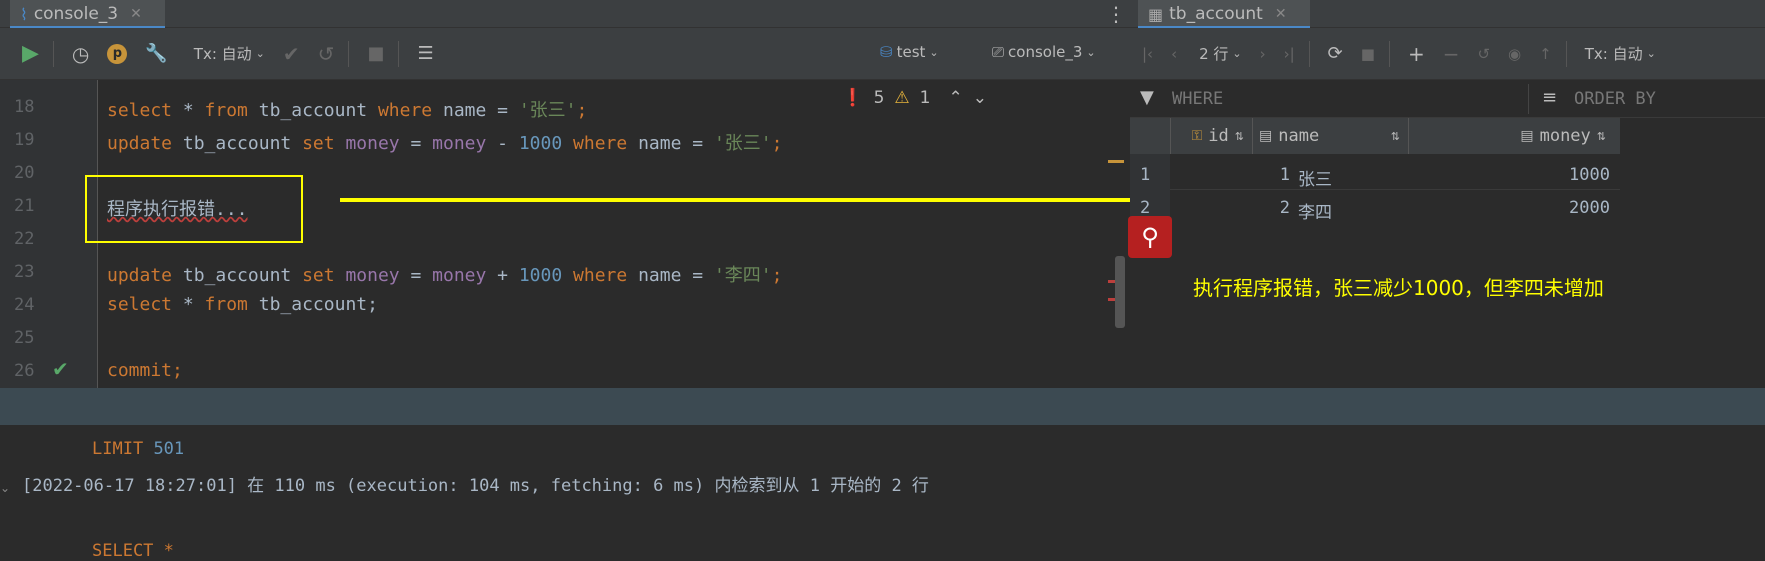  What do you see at coordinates (291, 54) in the screenshot?
I see `commit-check-icon: ✔` at bounding box center [291, 54].